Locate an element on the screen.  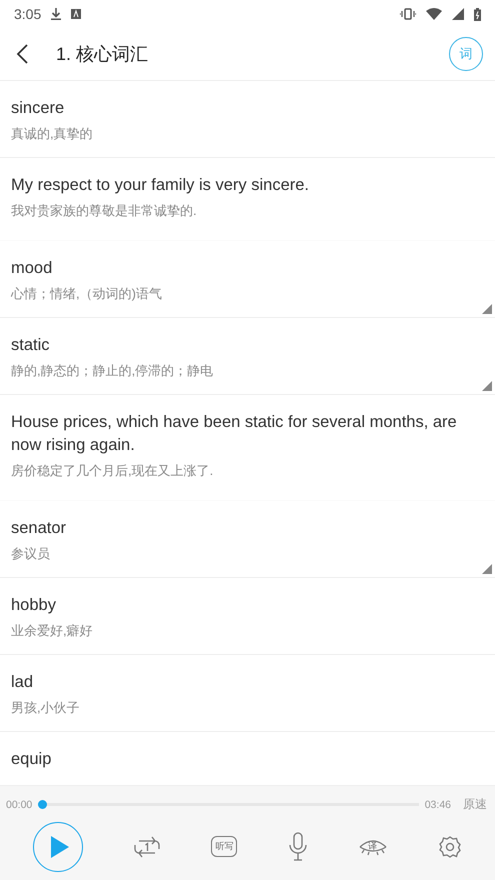
sentence-translation: 房价稳定了几个月后,现在又上涨了. is located at coordinates (112, 471).